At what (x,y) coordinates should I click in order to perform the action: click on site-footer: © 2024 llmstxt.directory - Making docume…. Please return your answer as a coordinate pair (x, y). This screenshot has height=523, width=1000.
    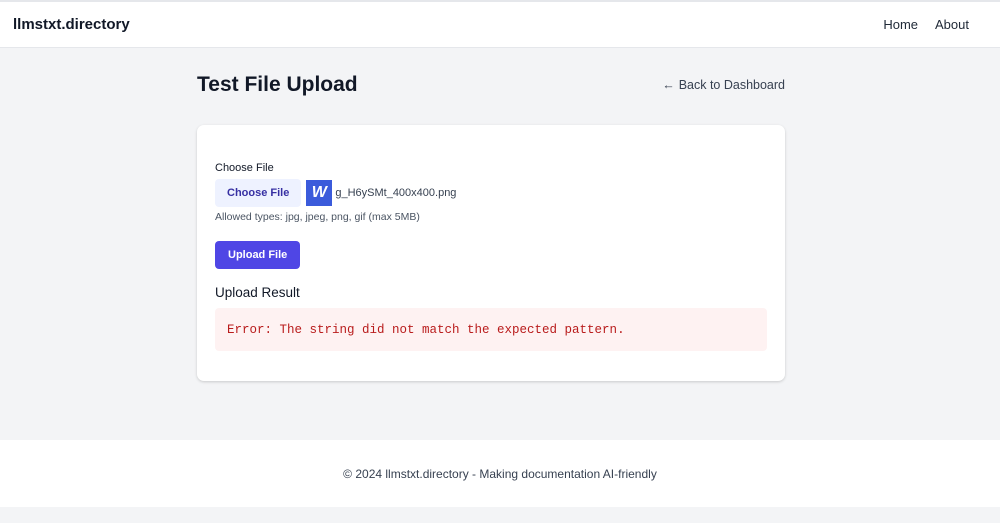
    Looking at the image, I should click on (500, 473).